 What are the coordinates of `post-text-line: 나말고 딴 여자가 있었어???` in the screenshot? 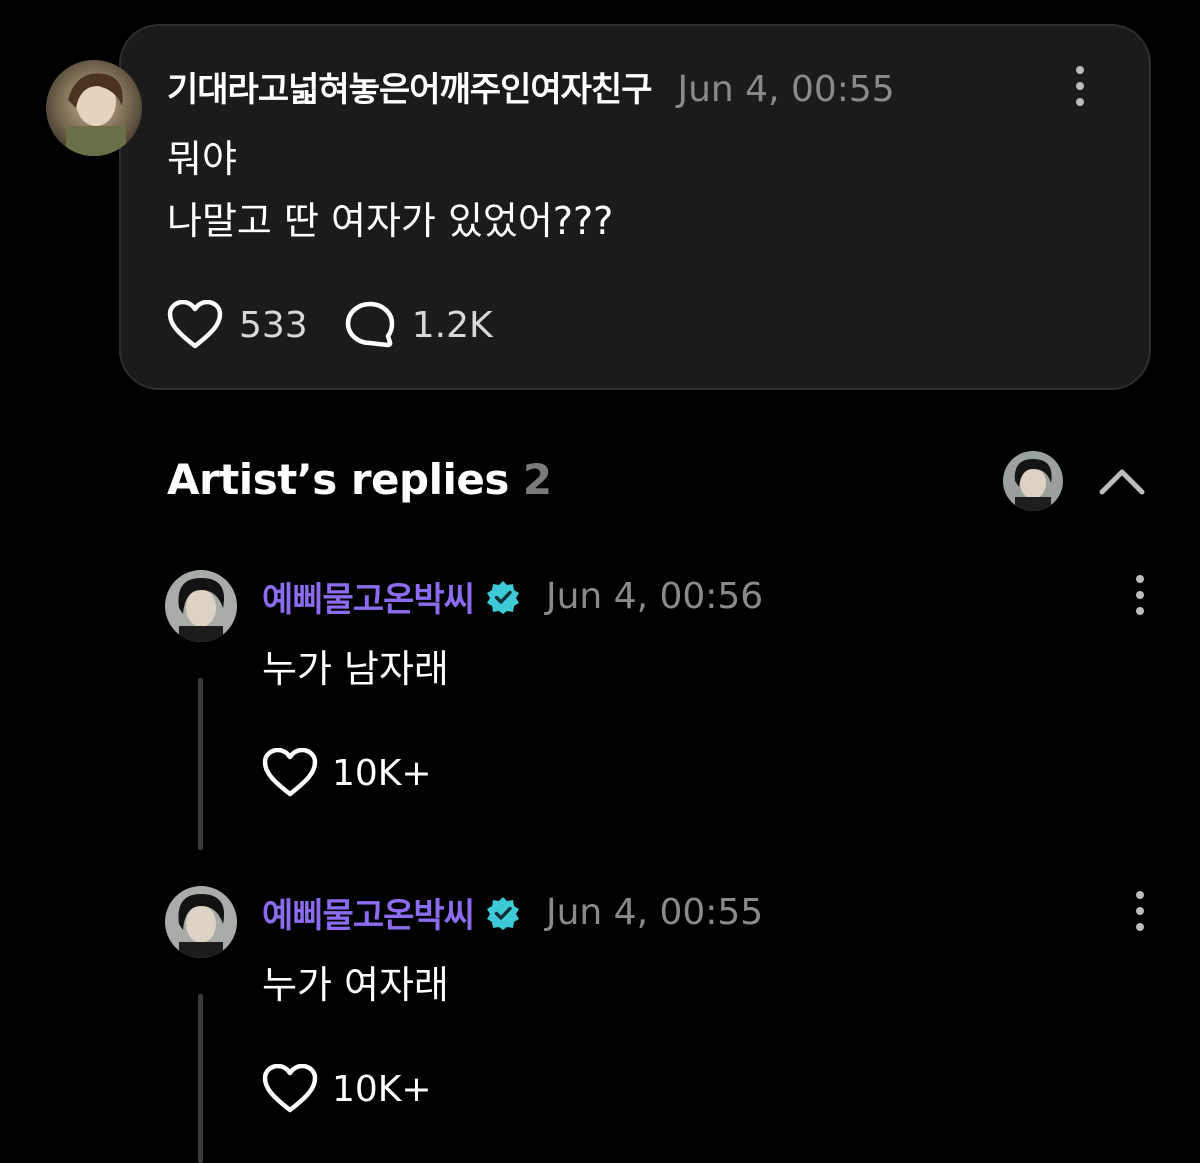 It's located at (390, 221).